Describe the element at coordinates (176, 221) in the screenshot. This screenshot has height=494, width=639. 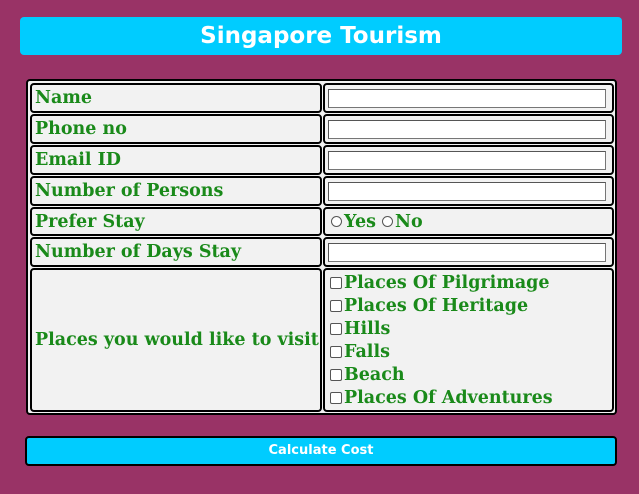
I see `stay-label-cell: Prefer Stay` at that location.